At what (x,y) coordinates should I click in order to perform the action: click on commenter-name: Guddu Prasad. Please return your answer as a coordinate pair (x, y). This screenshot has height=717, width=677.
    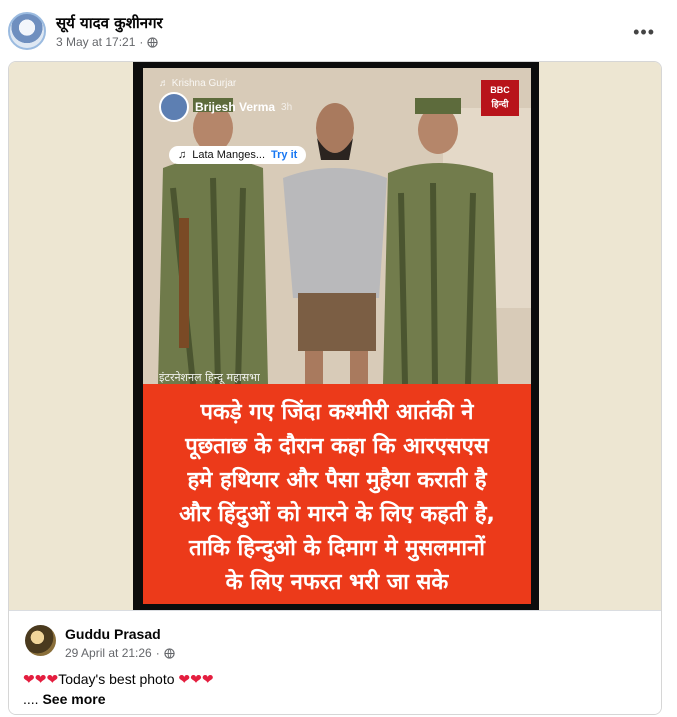
    Looking at the image, I should click on (113, 634).